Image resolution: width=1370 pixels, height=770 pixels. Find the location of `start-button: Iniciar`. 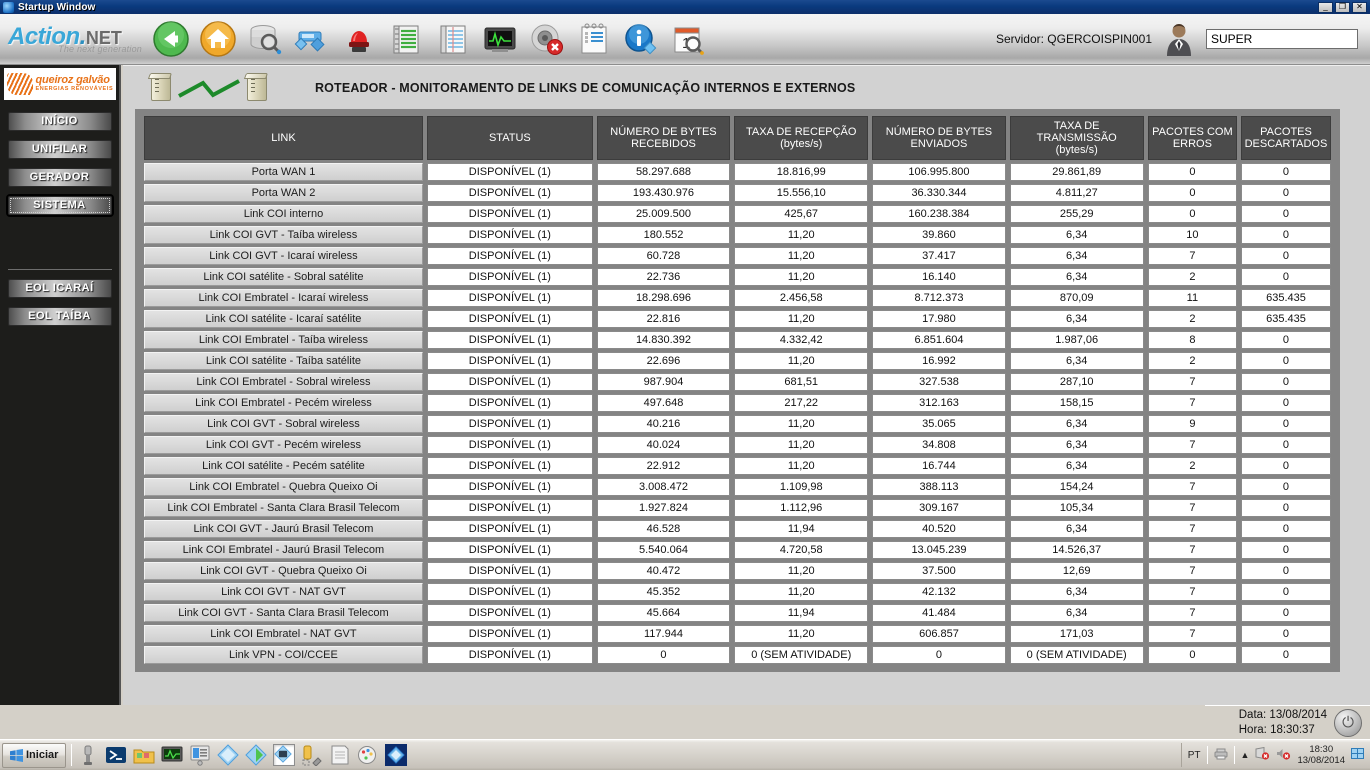

start-button: Iniciar is located at coordinates (34, 755).